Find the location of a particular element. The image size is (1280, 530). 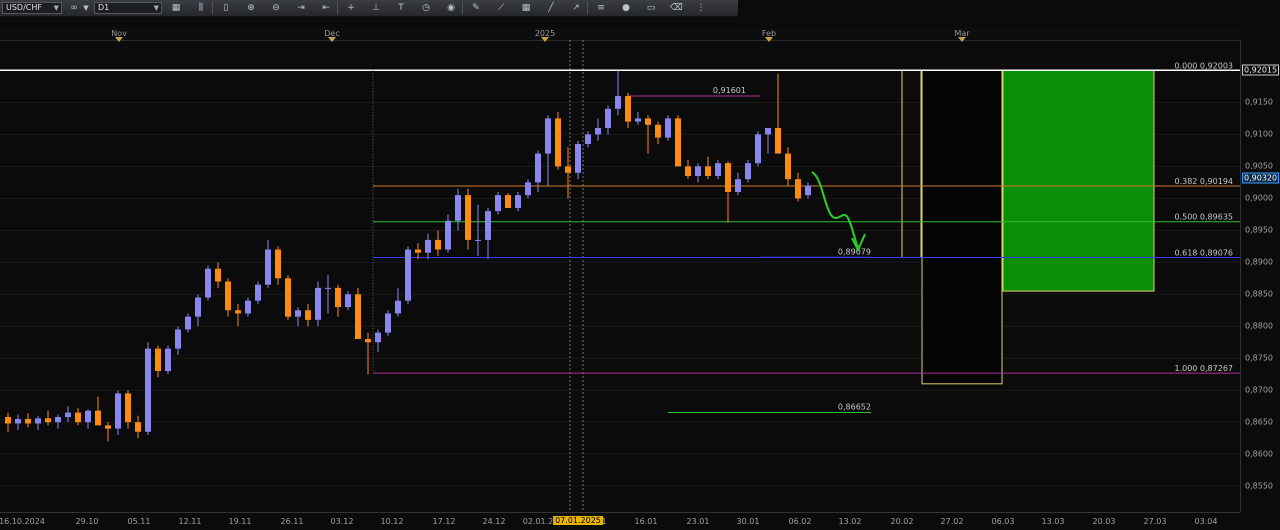

date-tick: 23.01 is located at coordinates (698, 521).